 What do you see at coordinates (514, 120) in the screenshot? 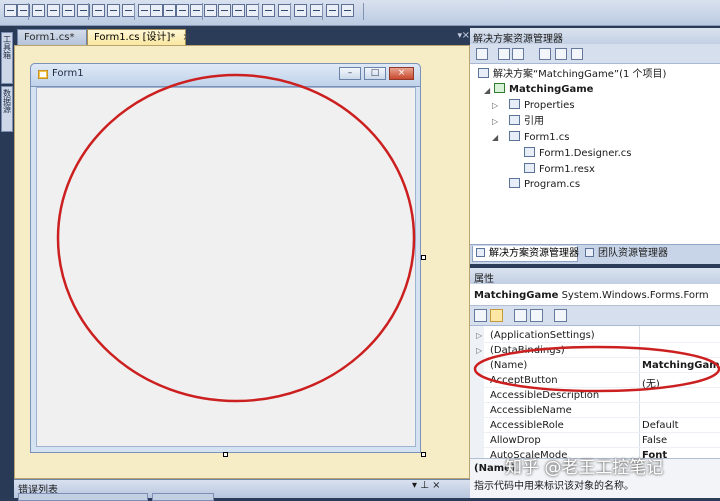
I see `references-icon` at bounding box center [514, 120].